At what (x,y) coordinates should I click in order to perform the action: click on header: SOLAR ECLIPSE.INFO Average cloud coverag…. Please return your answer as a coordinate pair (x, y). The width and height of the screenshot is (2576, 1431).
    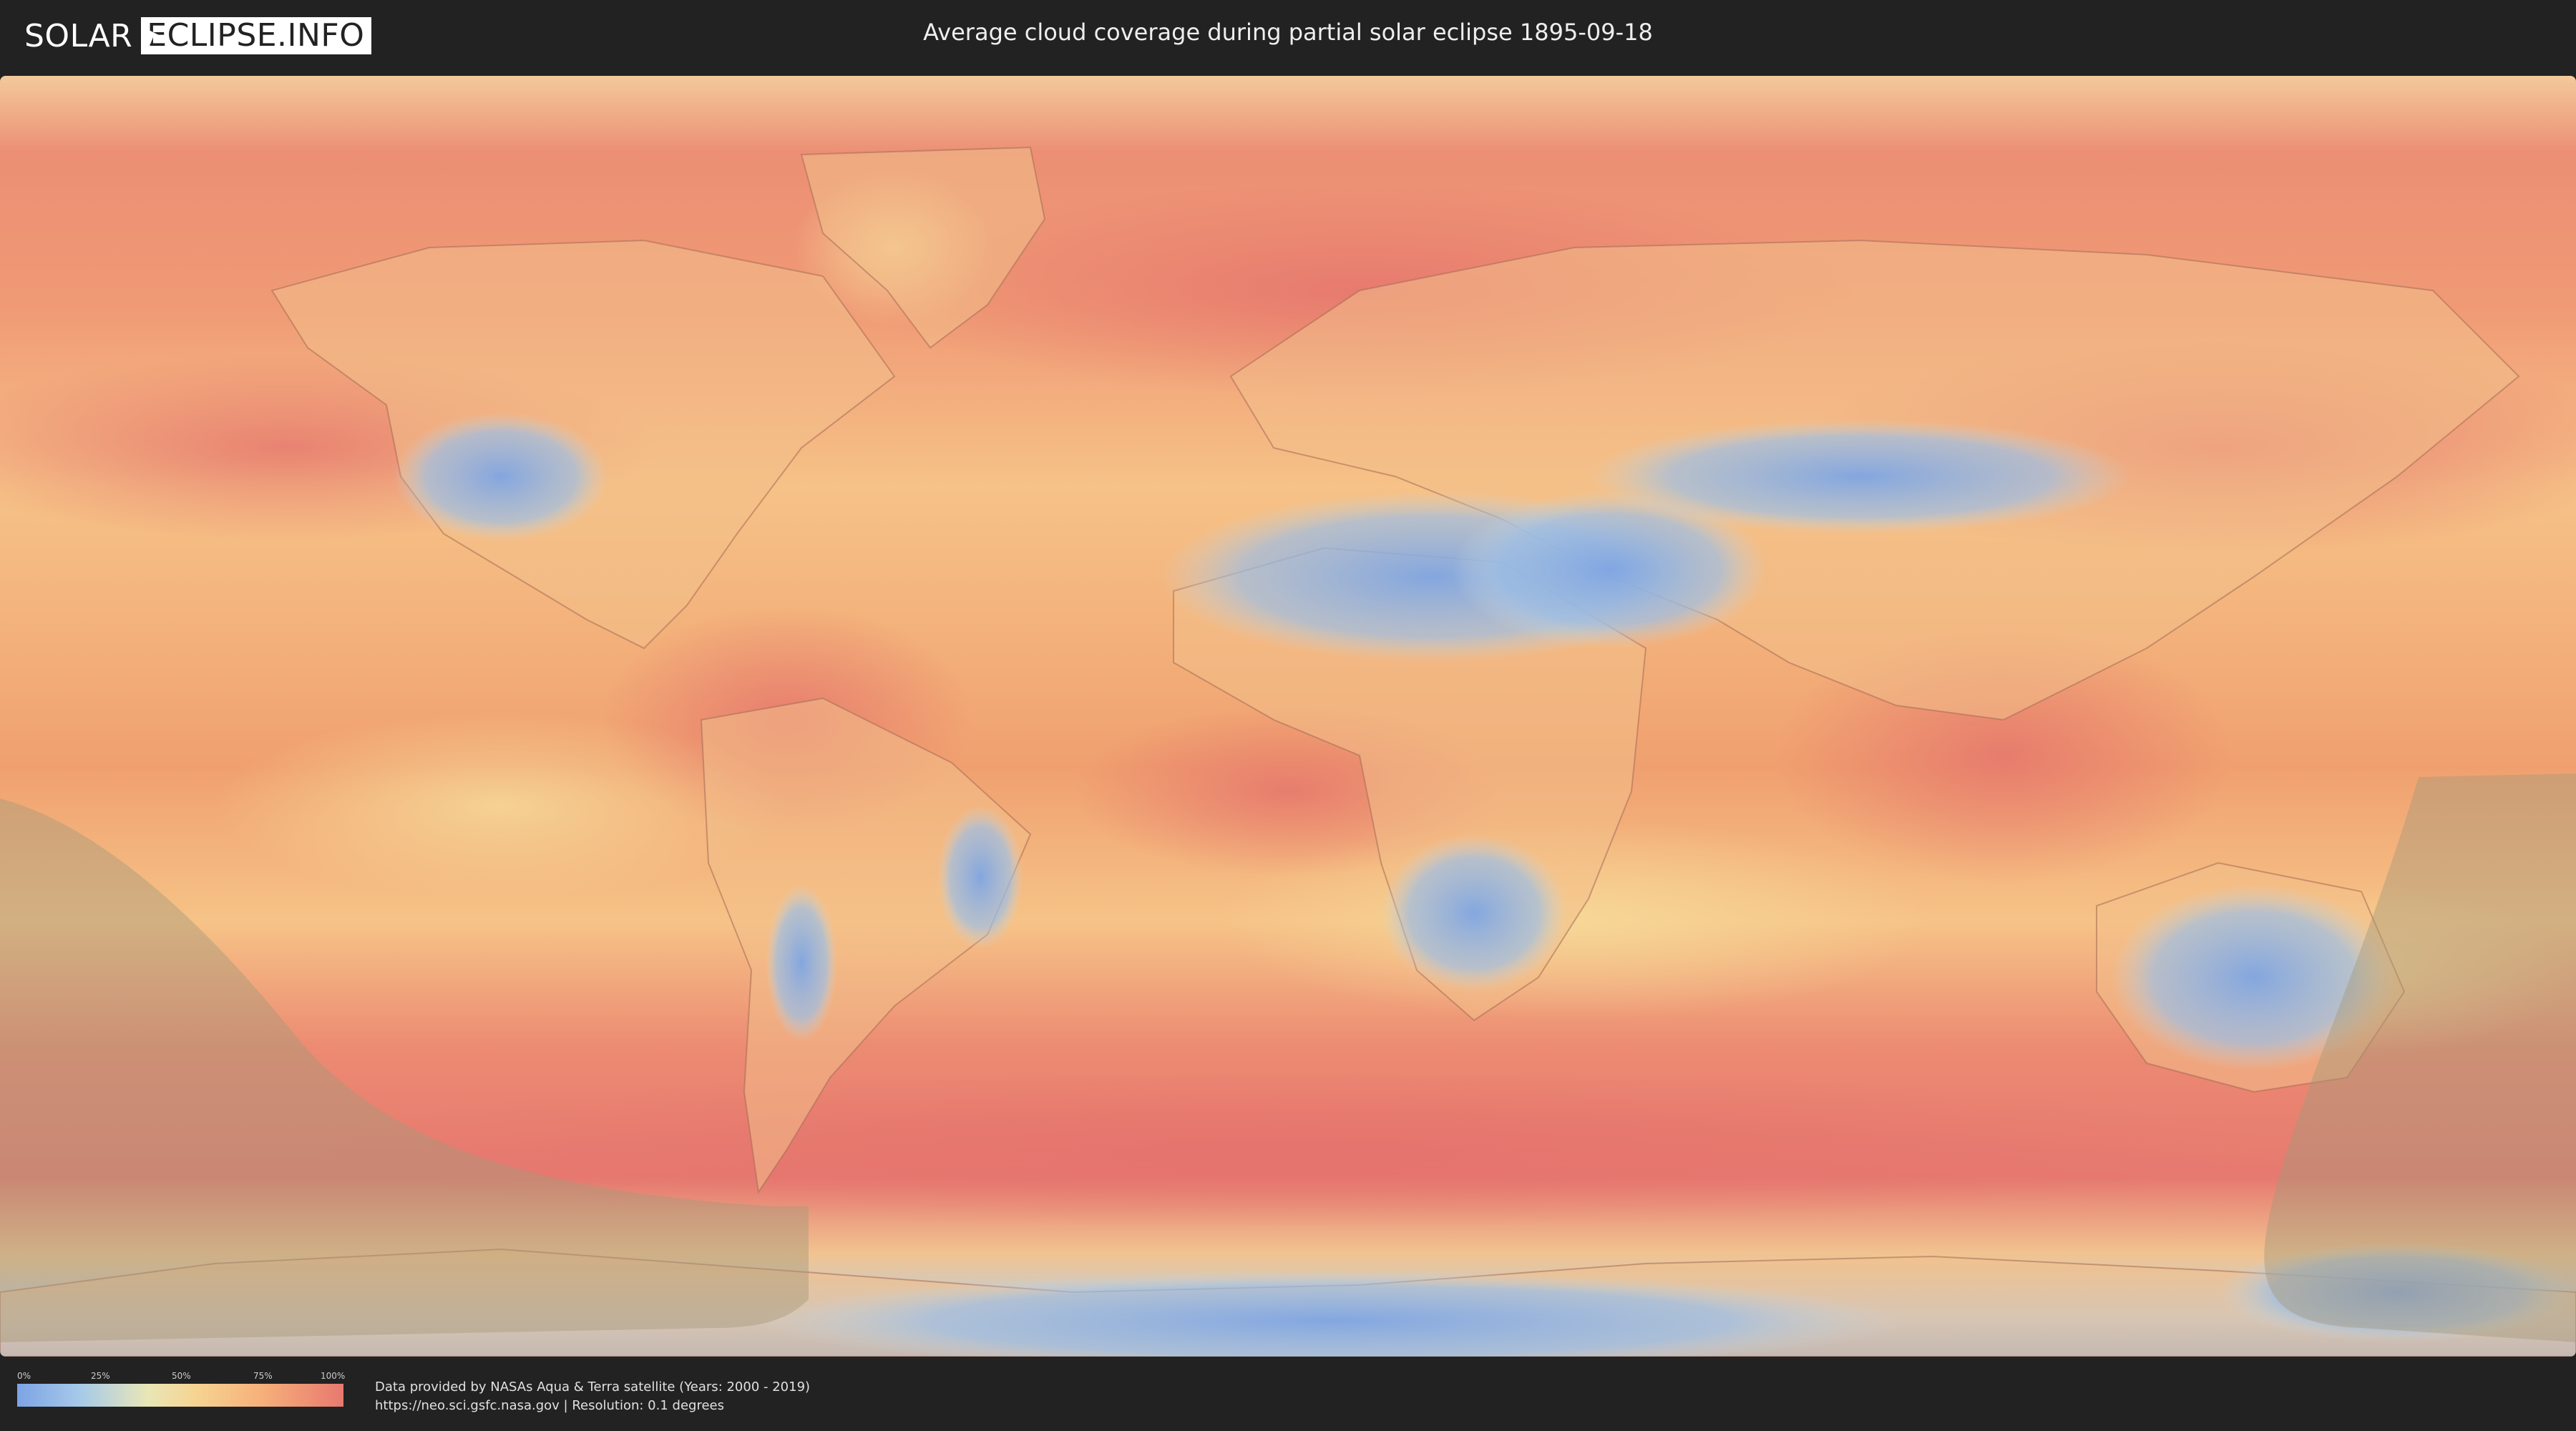
    Looking at the image, I should click on (1288, 36).